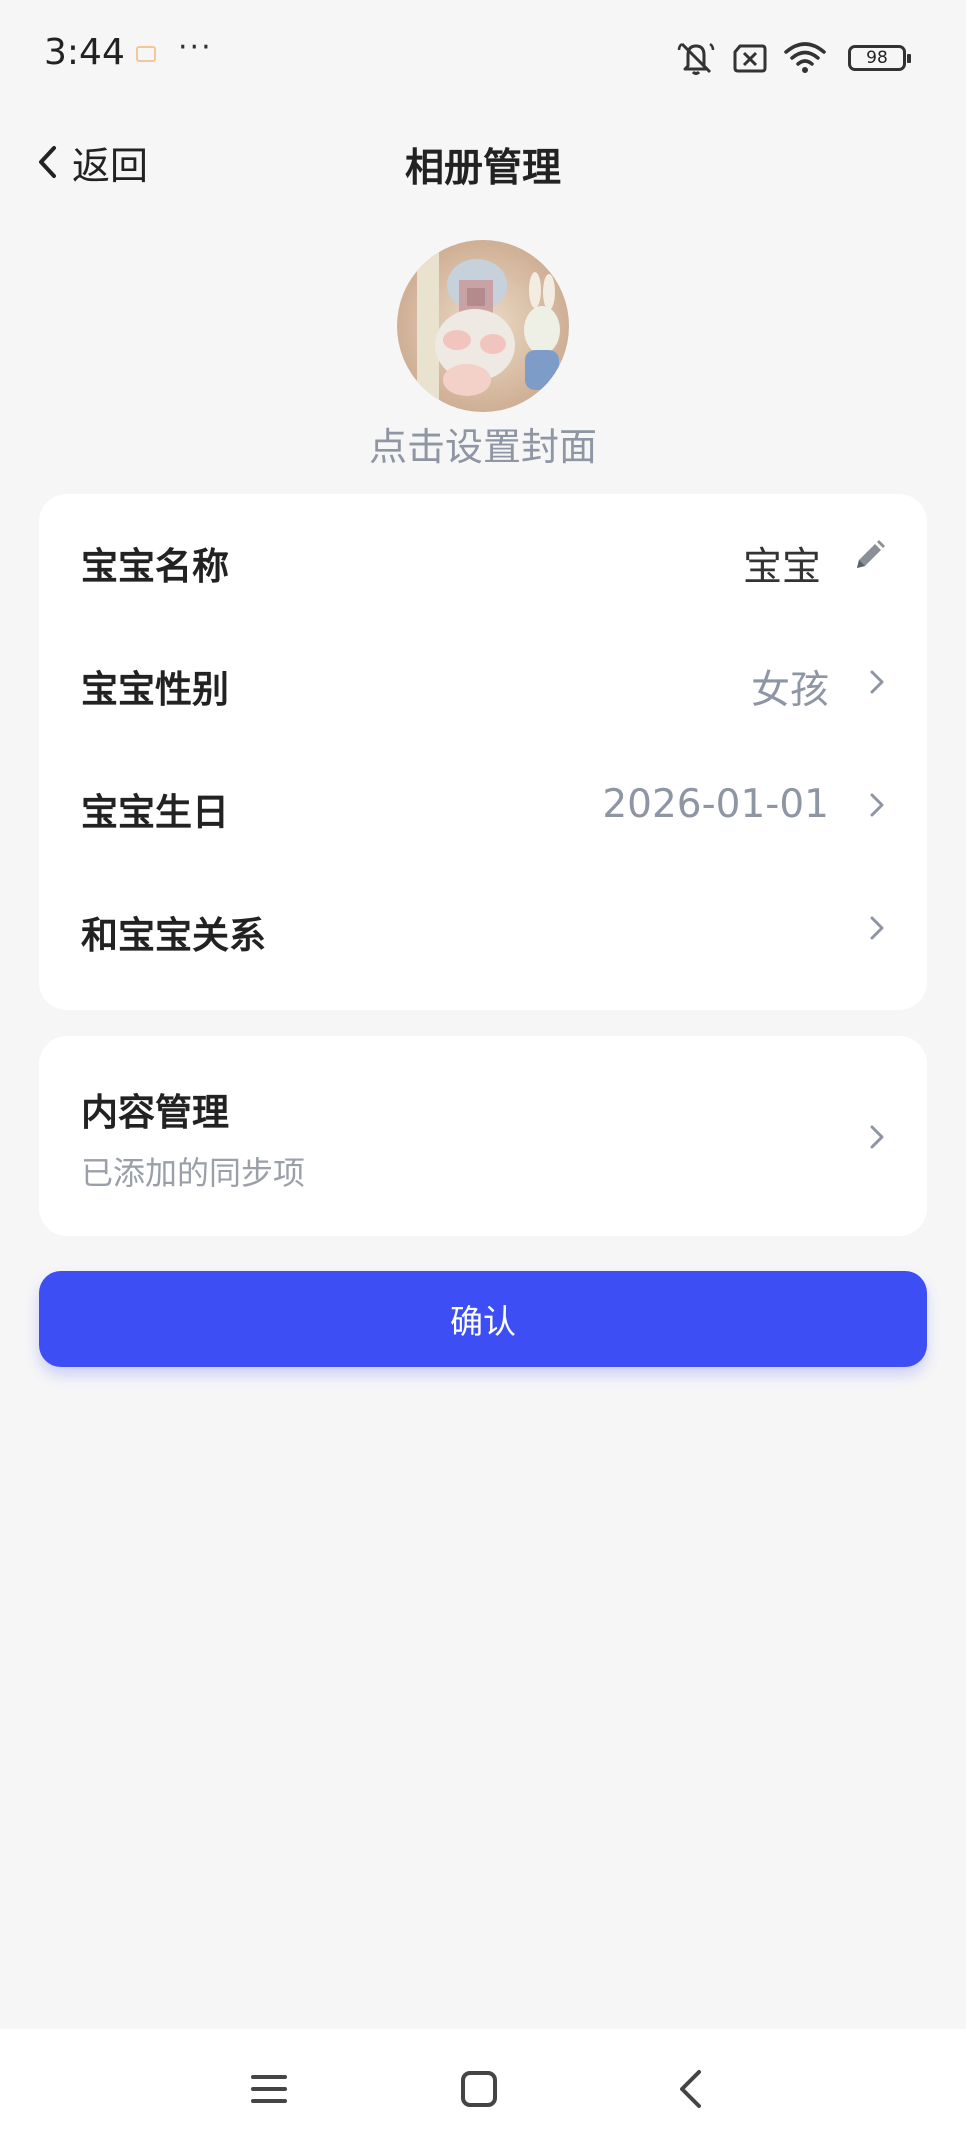  I want to click on status-icons: 98, so click(793, 58).